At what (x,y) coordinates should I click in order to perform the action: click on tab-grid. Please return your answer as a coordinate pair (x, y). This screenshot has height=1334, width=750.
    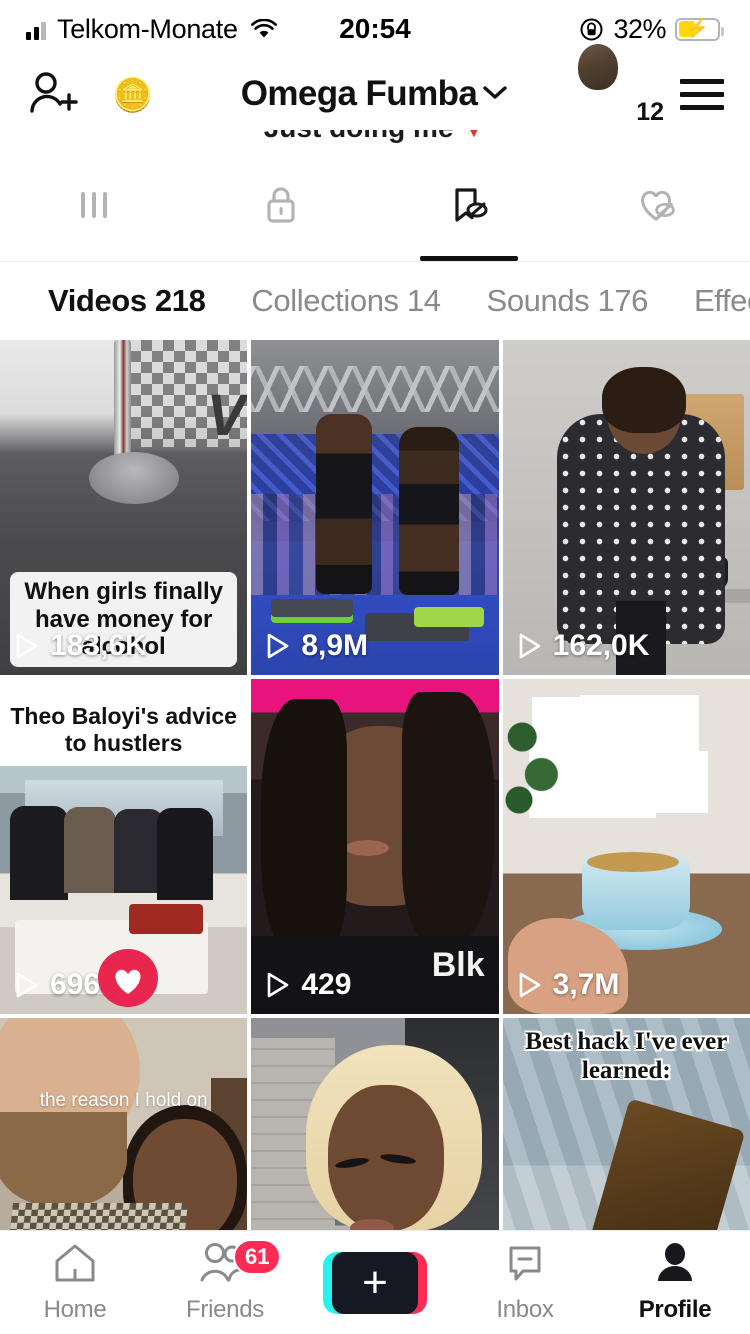
    Looking at the image, I should click on (94, 207).